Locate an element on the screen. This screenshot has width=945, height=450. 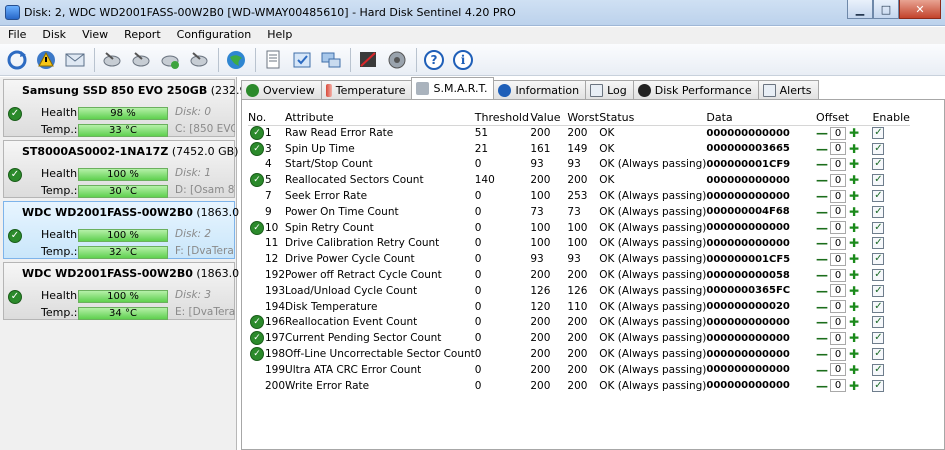
info-icon: i is located at coordinates (463, 60).